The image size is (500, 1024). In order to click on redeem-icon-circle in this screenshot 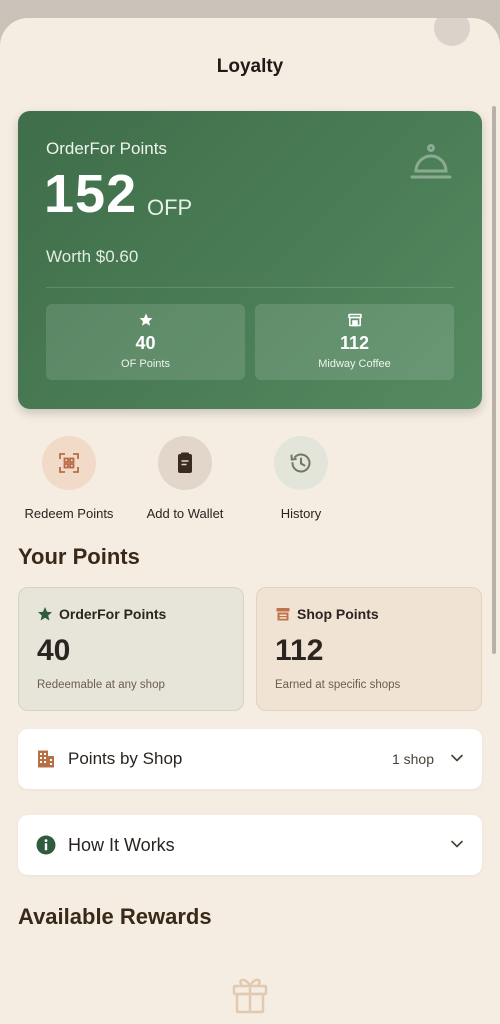, I will do `click(69, 463)`.